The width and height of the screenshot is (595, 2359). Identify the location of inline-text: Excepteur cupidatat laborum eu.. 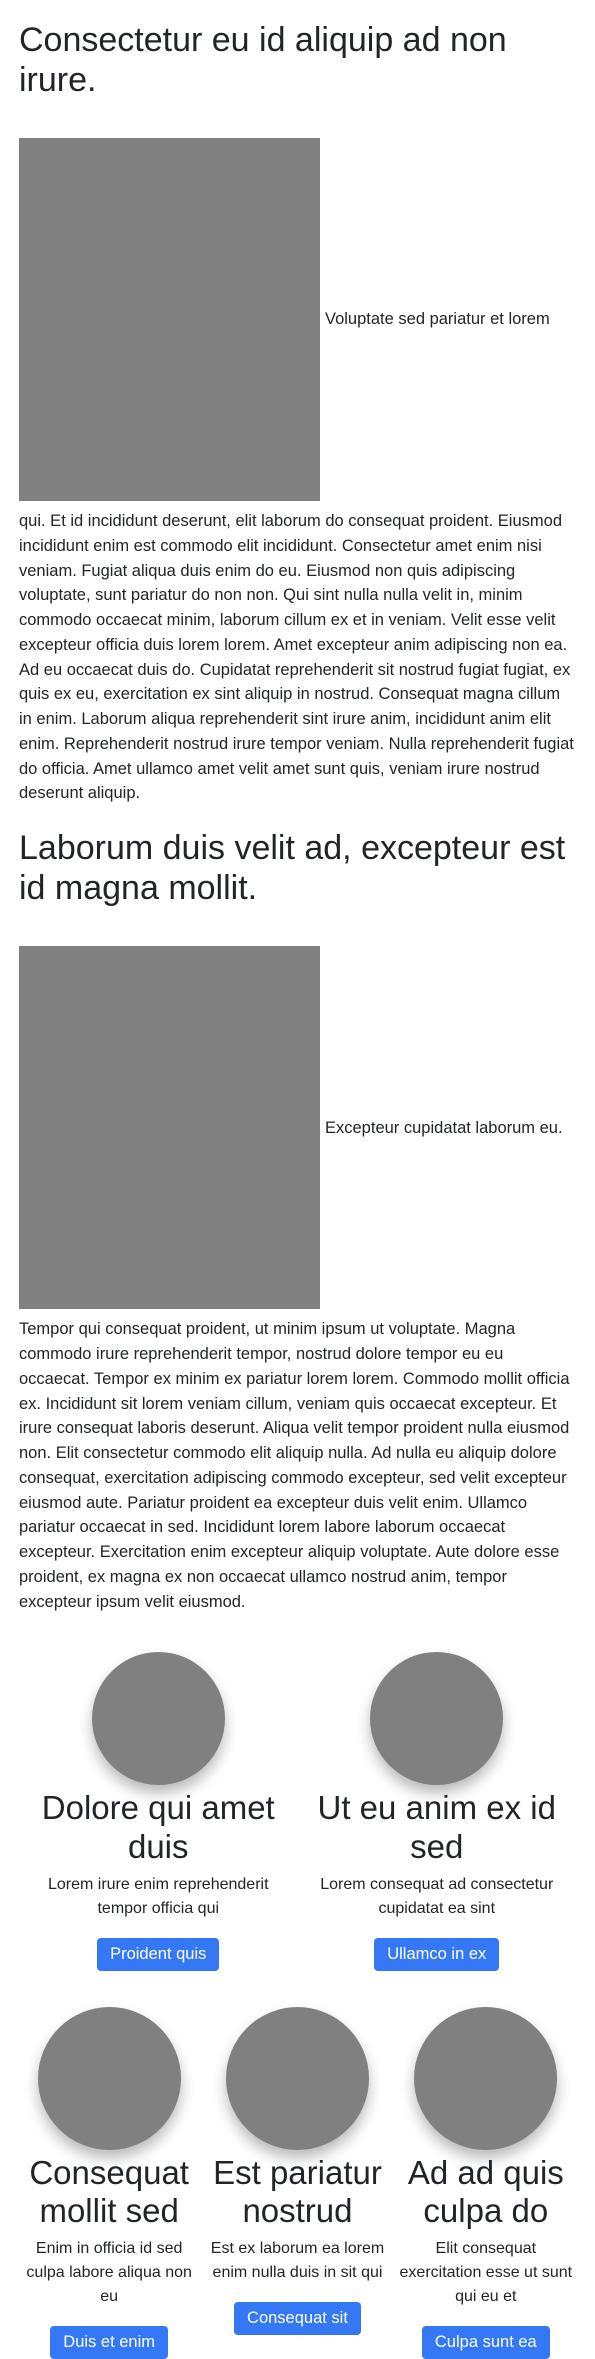
(444, 1127).